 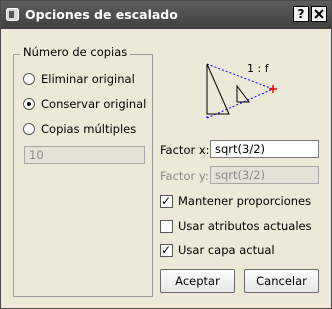 I want to click on copies-group-title: Número de copias, so click(x=75, y=52).